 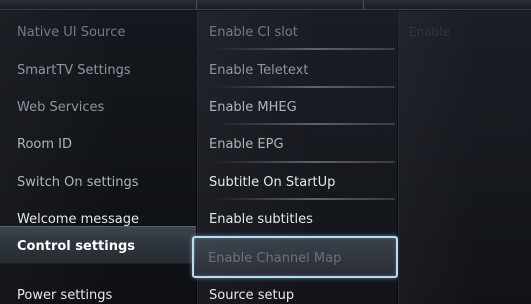 I want to click on menu-item-native-ui-source: Native UI Source, so click(x=71, y=33).